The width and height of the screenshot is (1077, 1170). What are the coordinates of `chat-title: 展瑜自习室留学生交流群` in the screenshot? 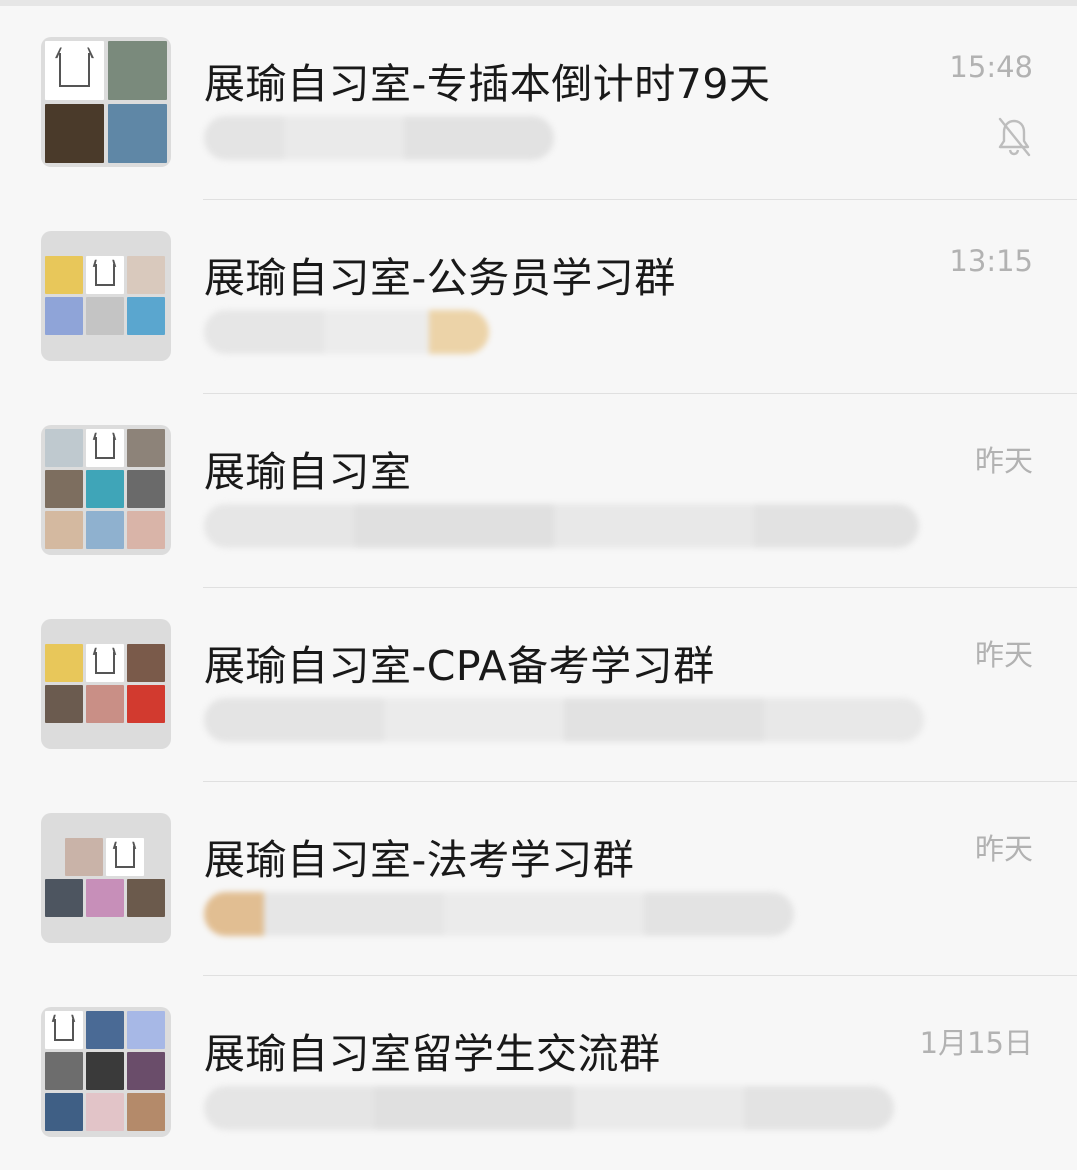 It's located at (432, 1054).